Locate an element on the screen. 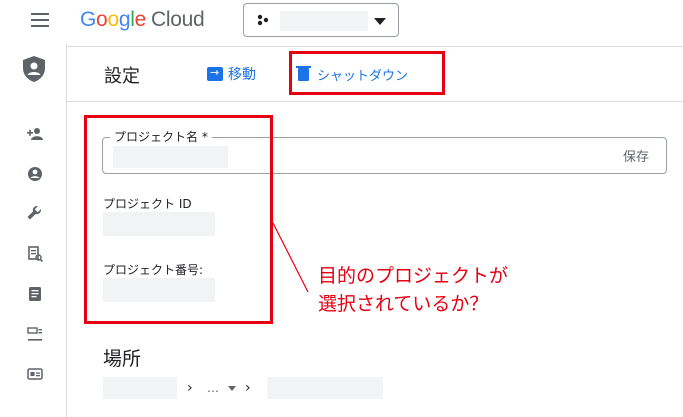  top-bar: Google Cloud is located at coordinates (341, 22).